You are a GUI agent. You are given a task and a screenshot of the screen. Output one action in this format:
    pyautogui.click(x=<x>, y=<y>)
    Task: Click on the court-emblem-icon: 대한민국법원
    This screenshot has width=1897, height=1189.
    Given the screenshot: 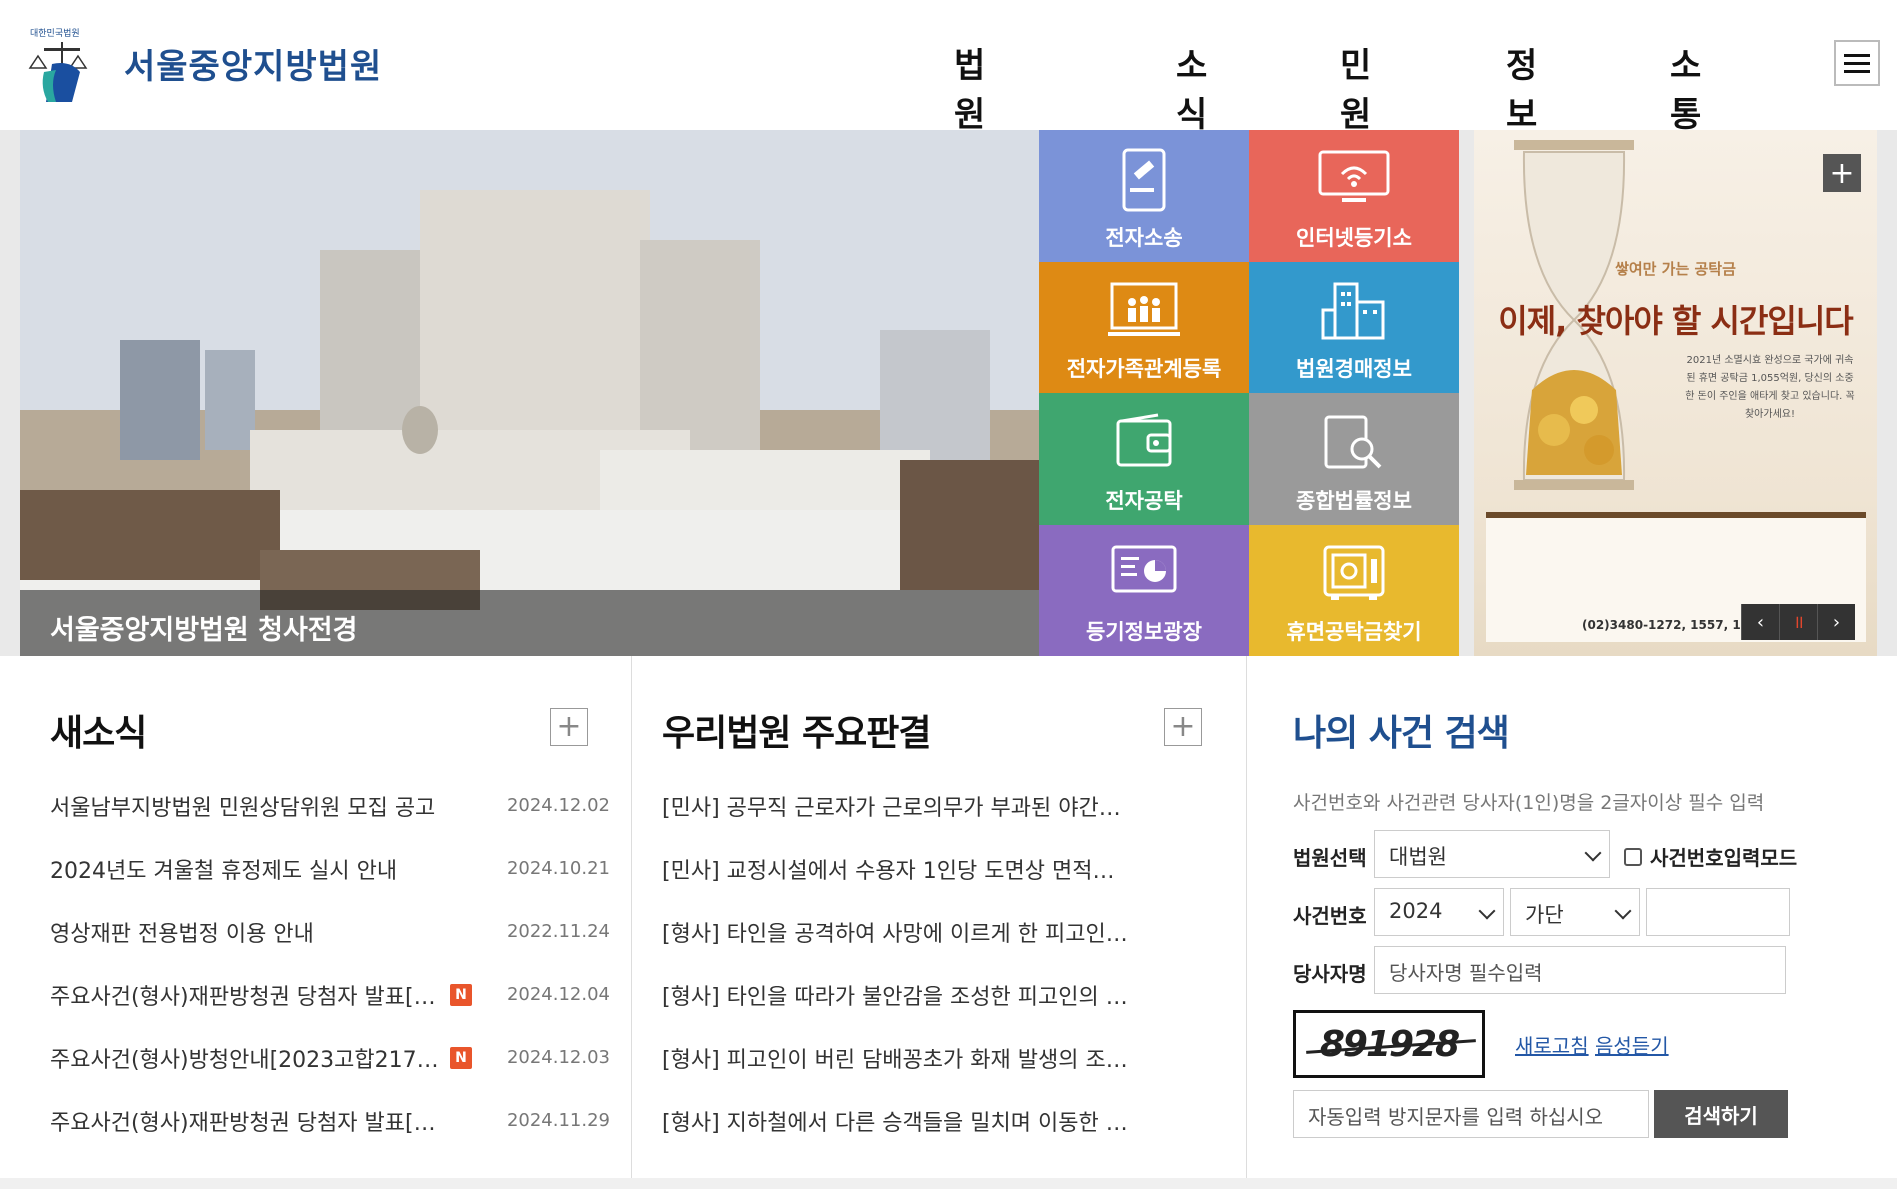 What is the action you would take?
    pyautogui.click(x=67, y=63)
    